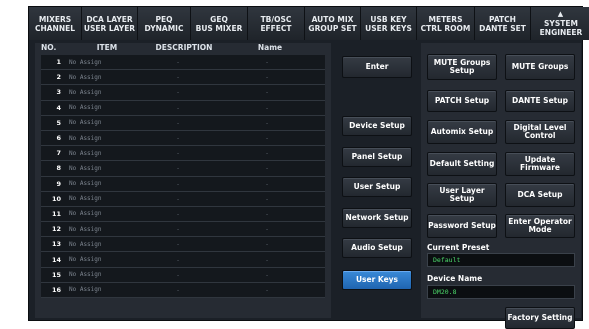 The width and height of the screenshot is (589, 329). Describe the element at coordinates (462, 132) in the screenshot. I see `automix-setup-button: Automix Setup` at that location.